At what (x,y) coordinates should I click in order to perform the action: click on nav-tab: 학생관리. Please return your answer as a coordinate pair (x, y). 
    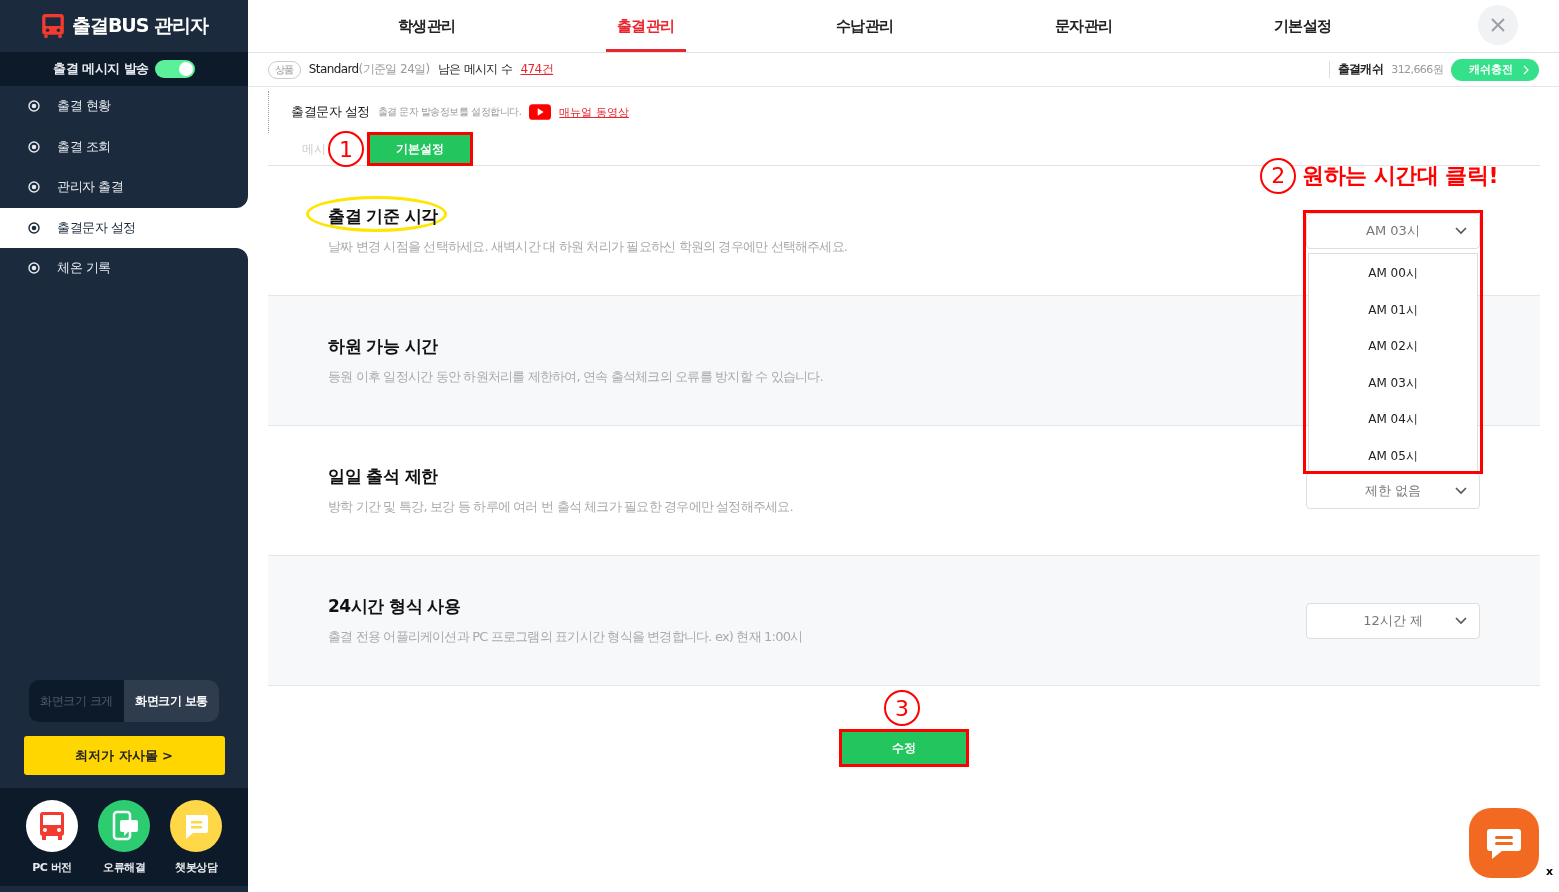
    Looking at the image, I should click on (426, 26).